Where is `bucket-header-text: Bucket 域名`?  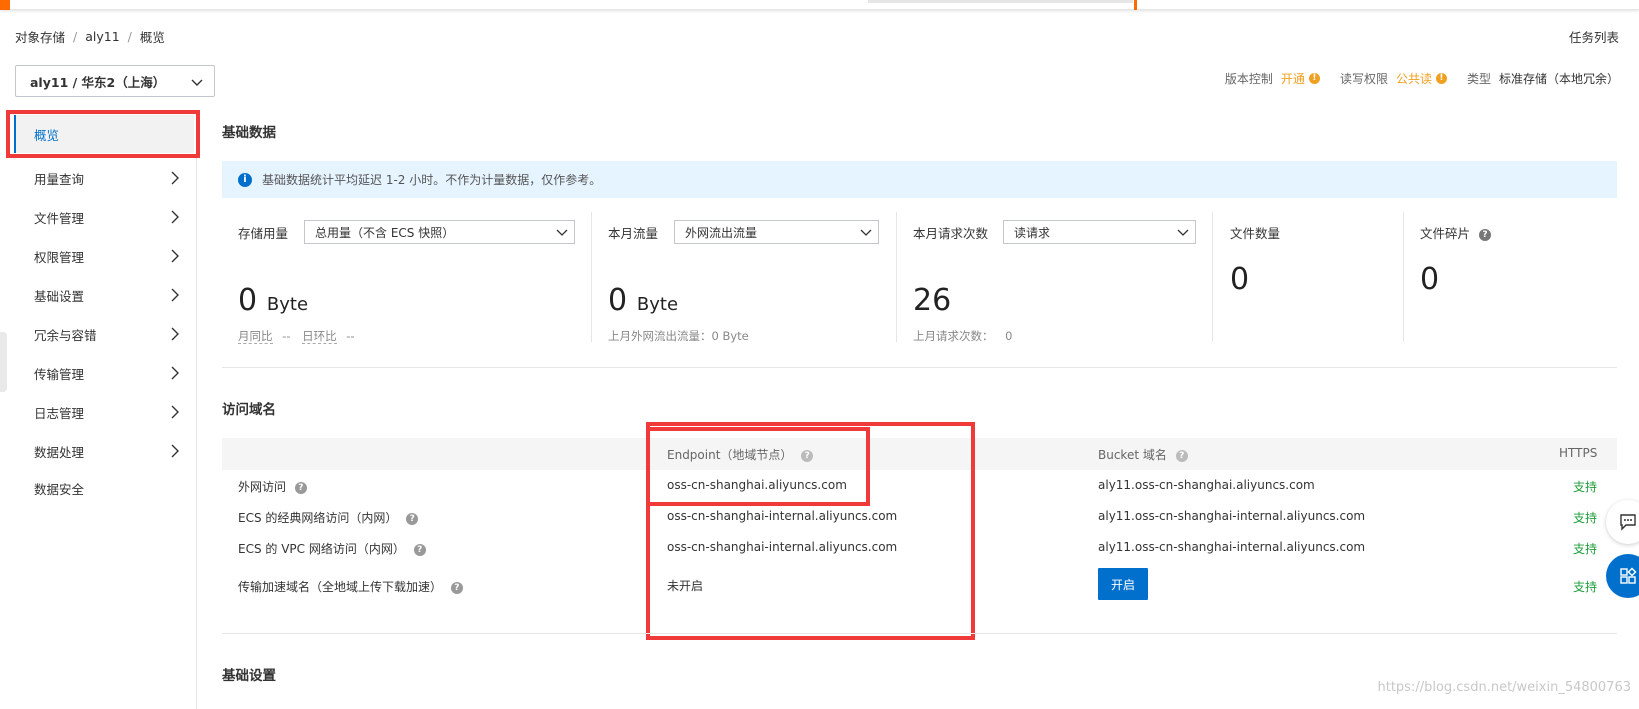
bucket-header-text: Bucket 域名 is located at coordinates (1132, 455).